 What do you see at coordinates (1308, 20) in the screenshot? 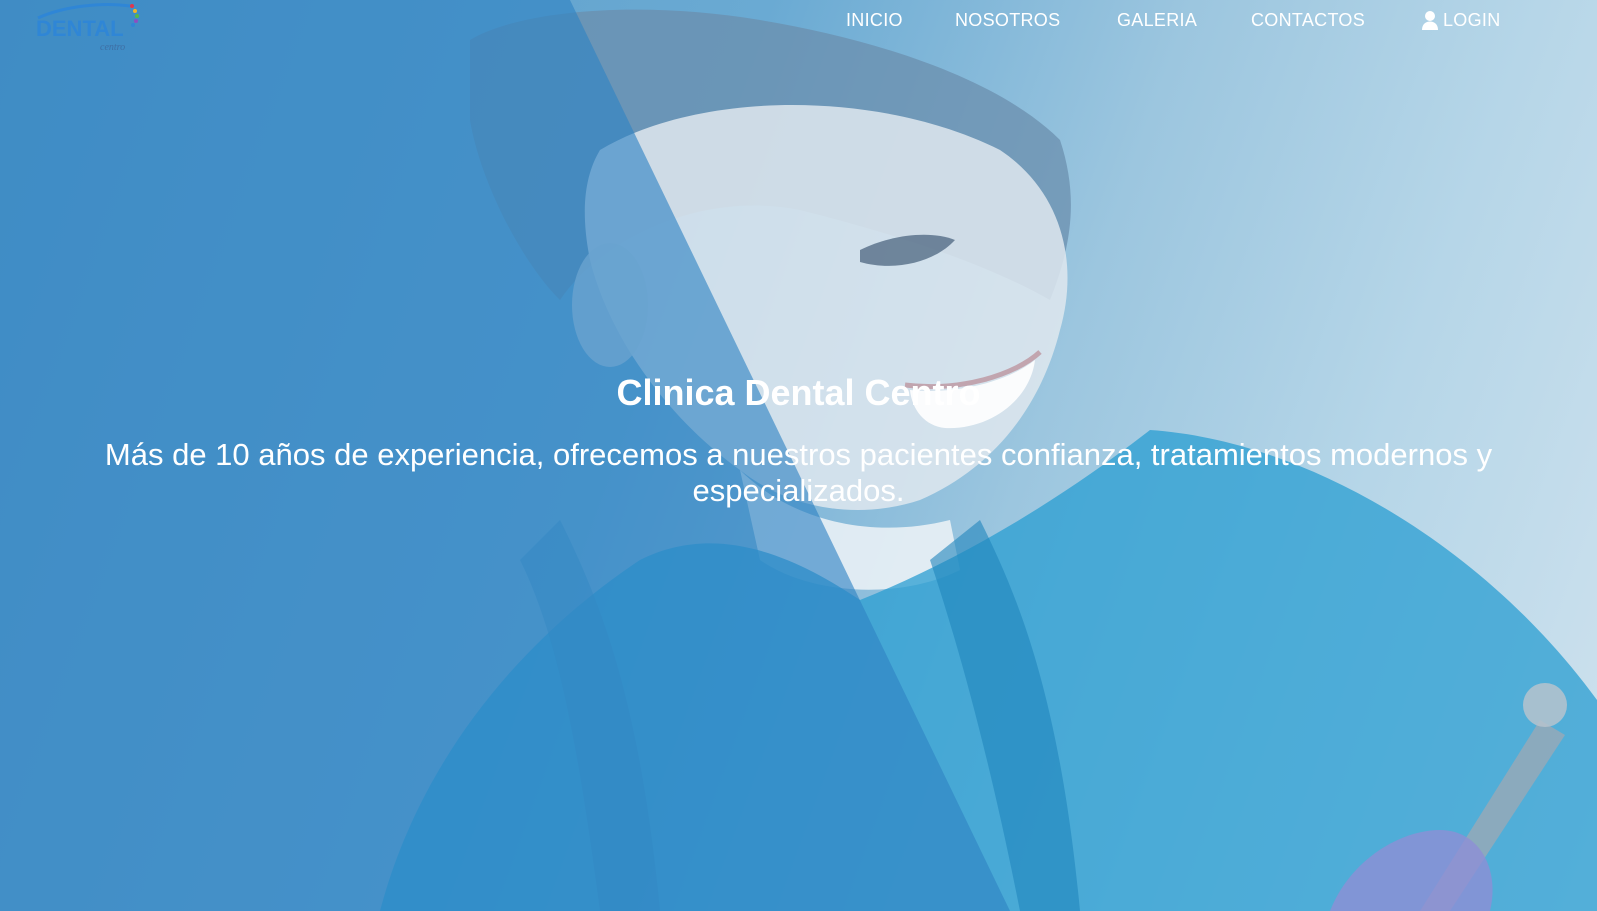
I see `nav-item-contactos: CONTACTOS` at bounding box center [1308, 20].